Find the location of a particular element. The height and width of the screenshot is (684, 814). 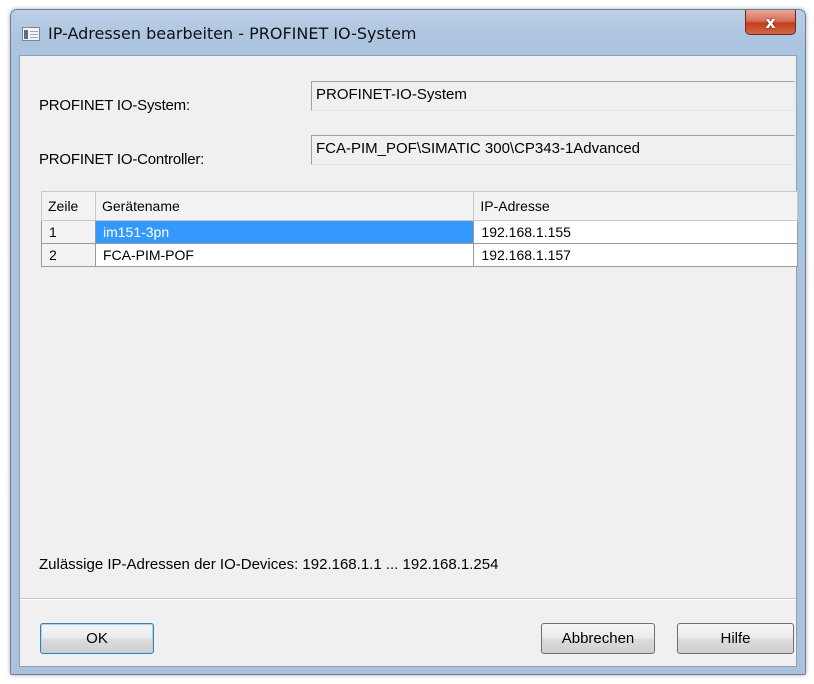

window-icon is located at coordinates (31, 34).